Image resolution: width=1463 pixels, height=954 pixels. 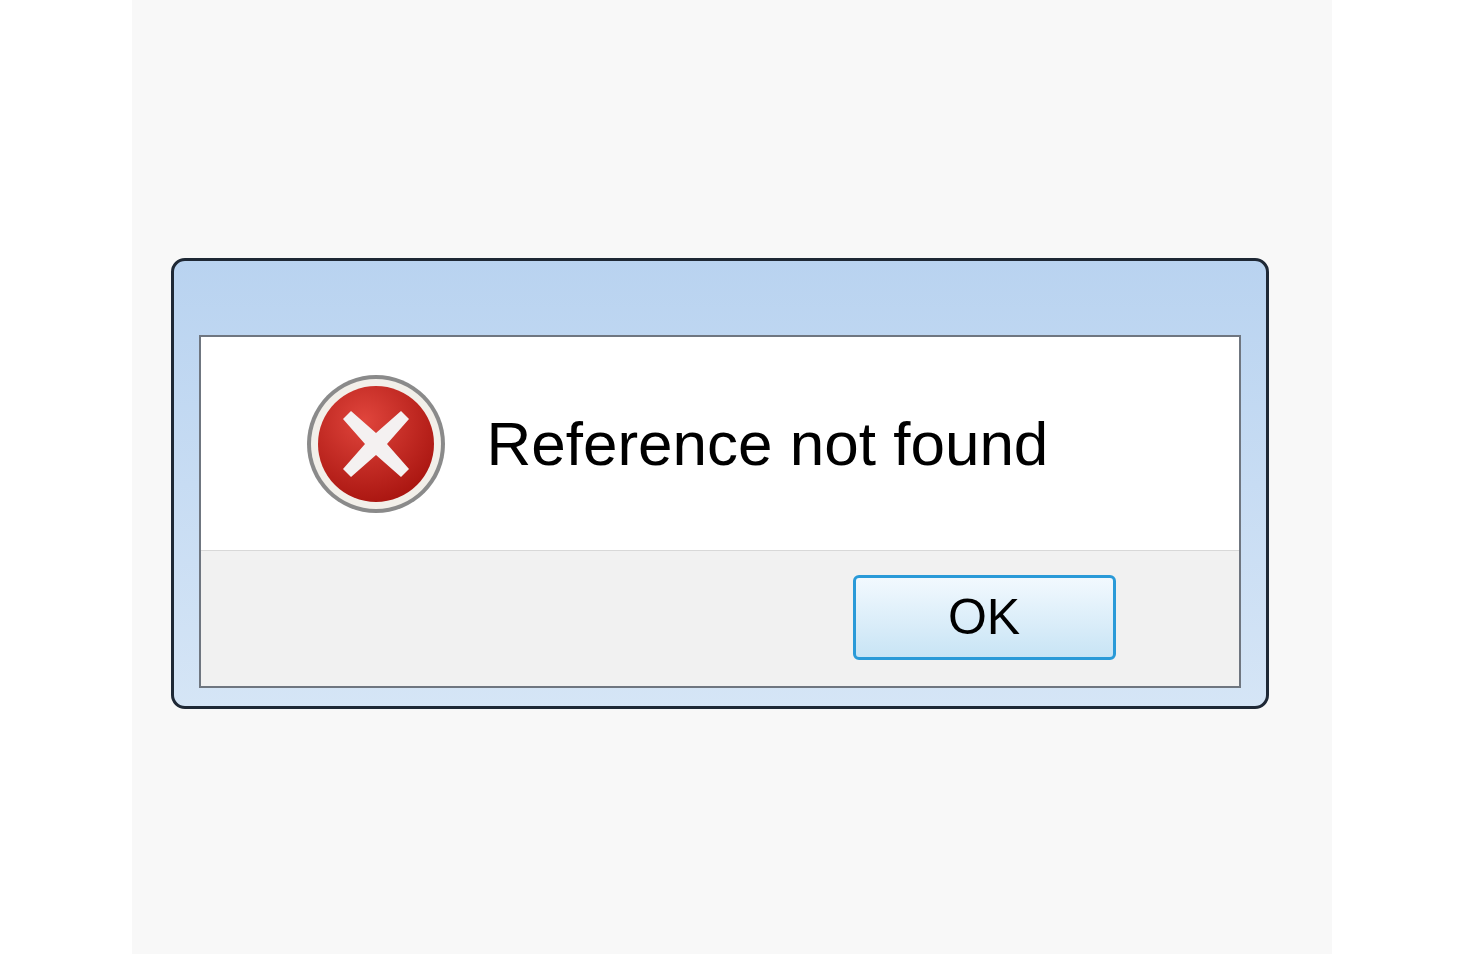 I want to click on error-message: Reference not found, so click(x=767, y=444).